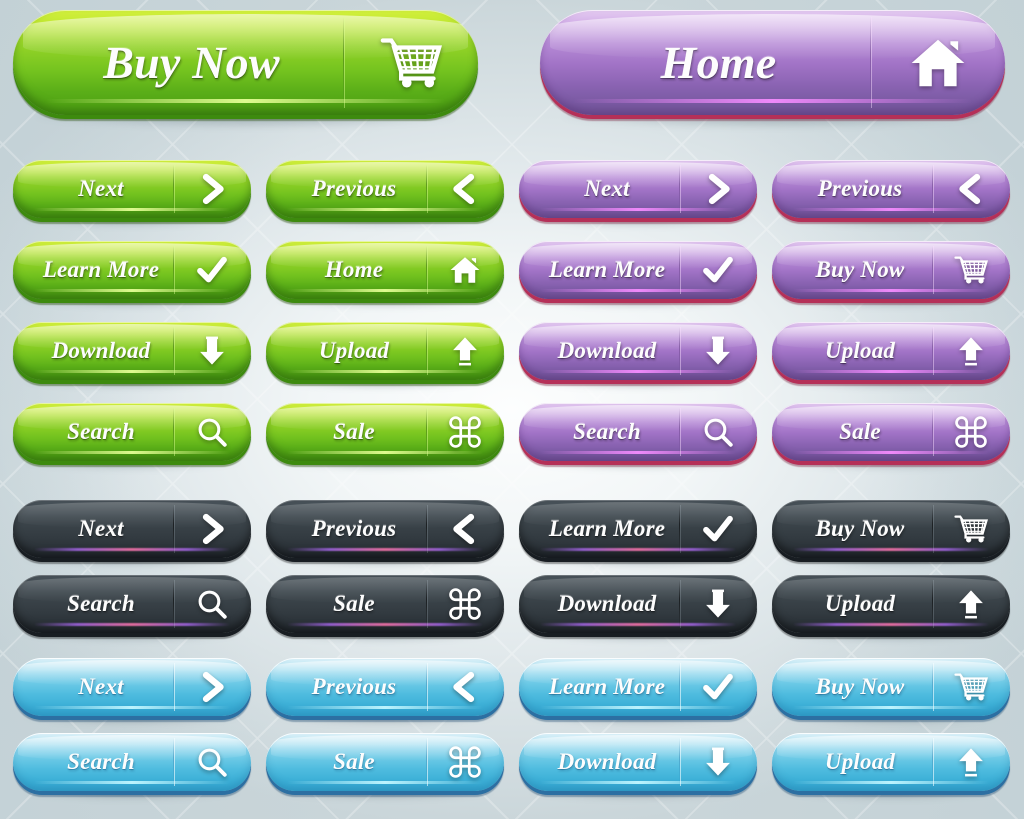  What do you see at coordinates (891, 533) in the screenshot?
I see `button-buy-now-dark: Buy Now` at bounding box center [891, 533].